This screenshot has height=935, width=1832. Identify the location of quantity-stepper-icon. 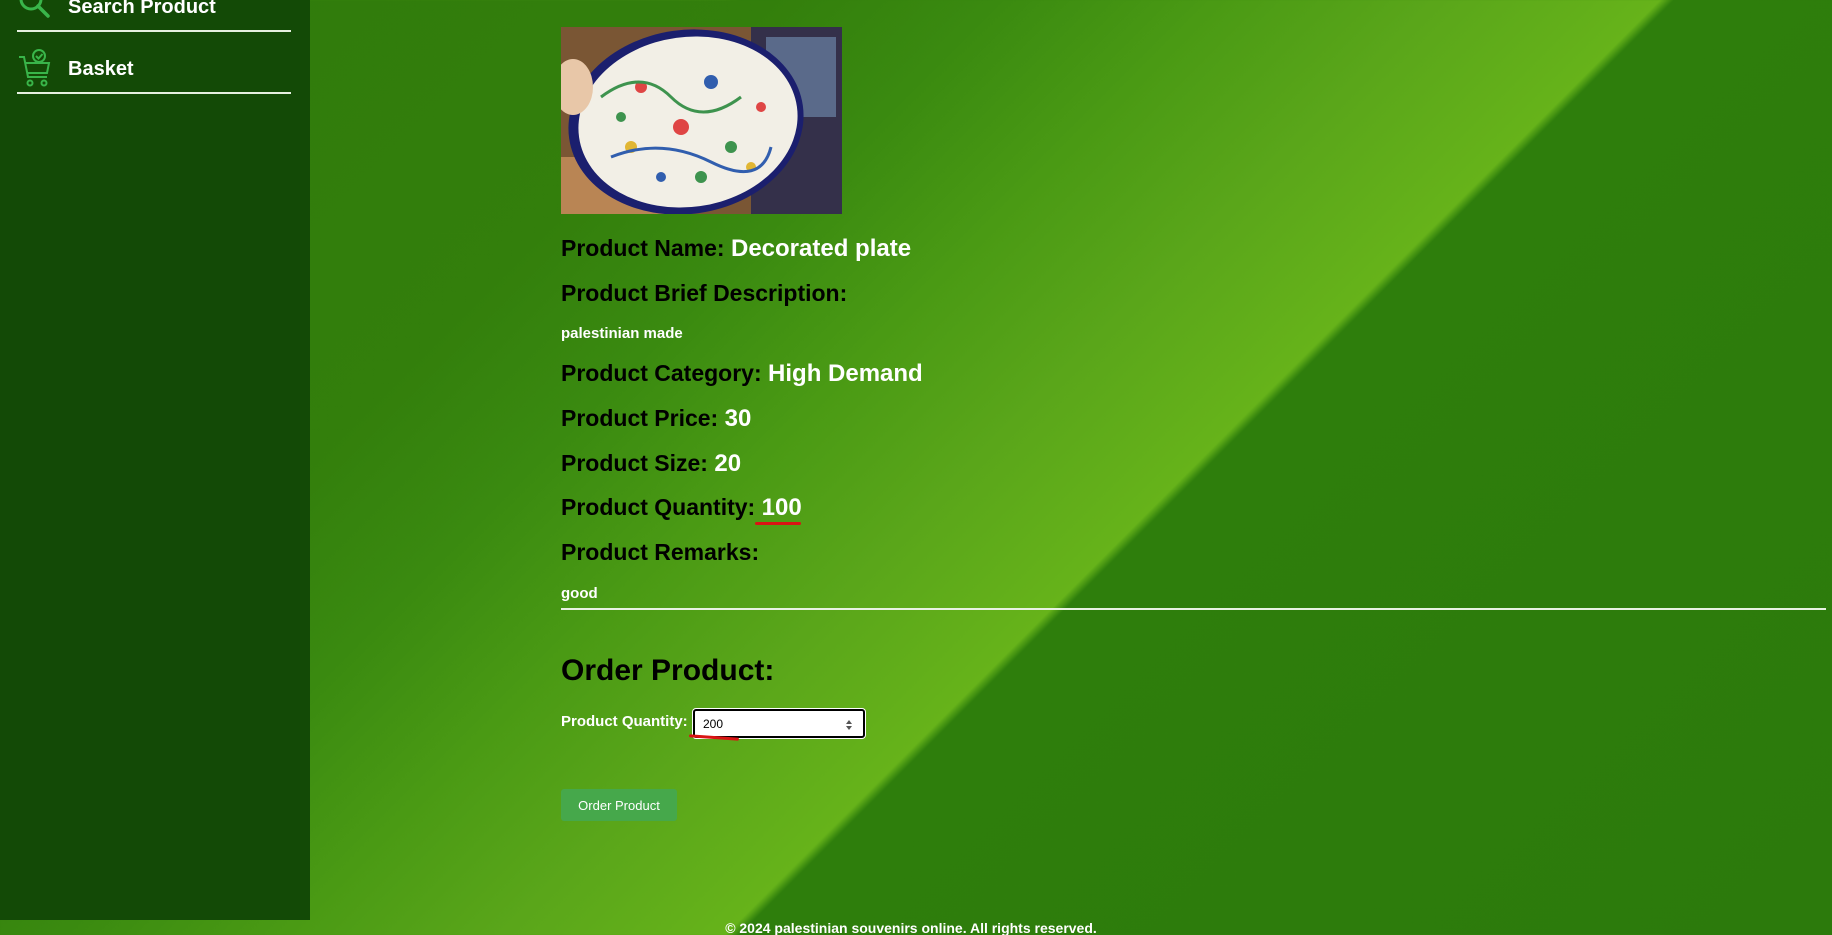
(849, 724).